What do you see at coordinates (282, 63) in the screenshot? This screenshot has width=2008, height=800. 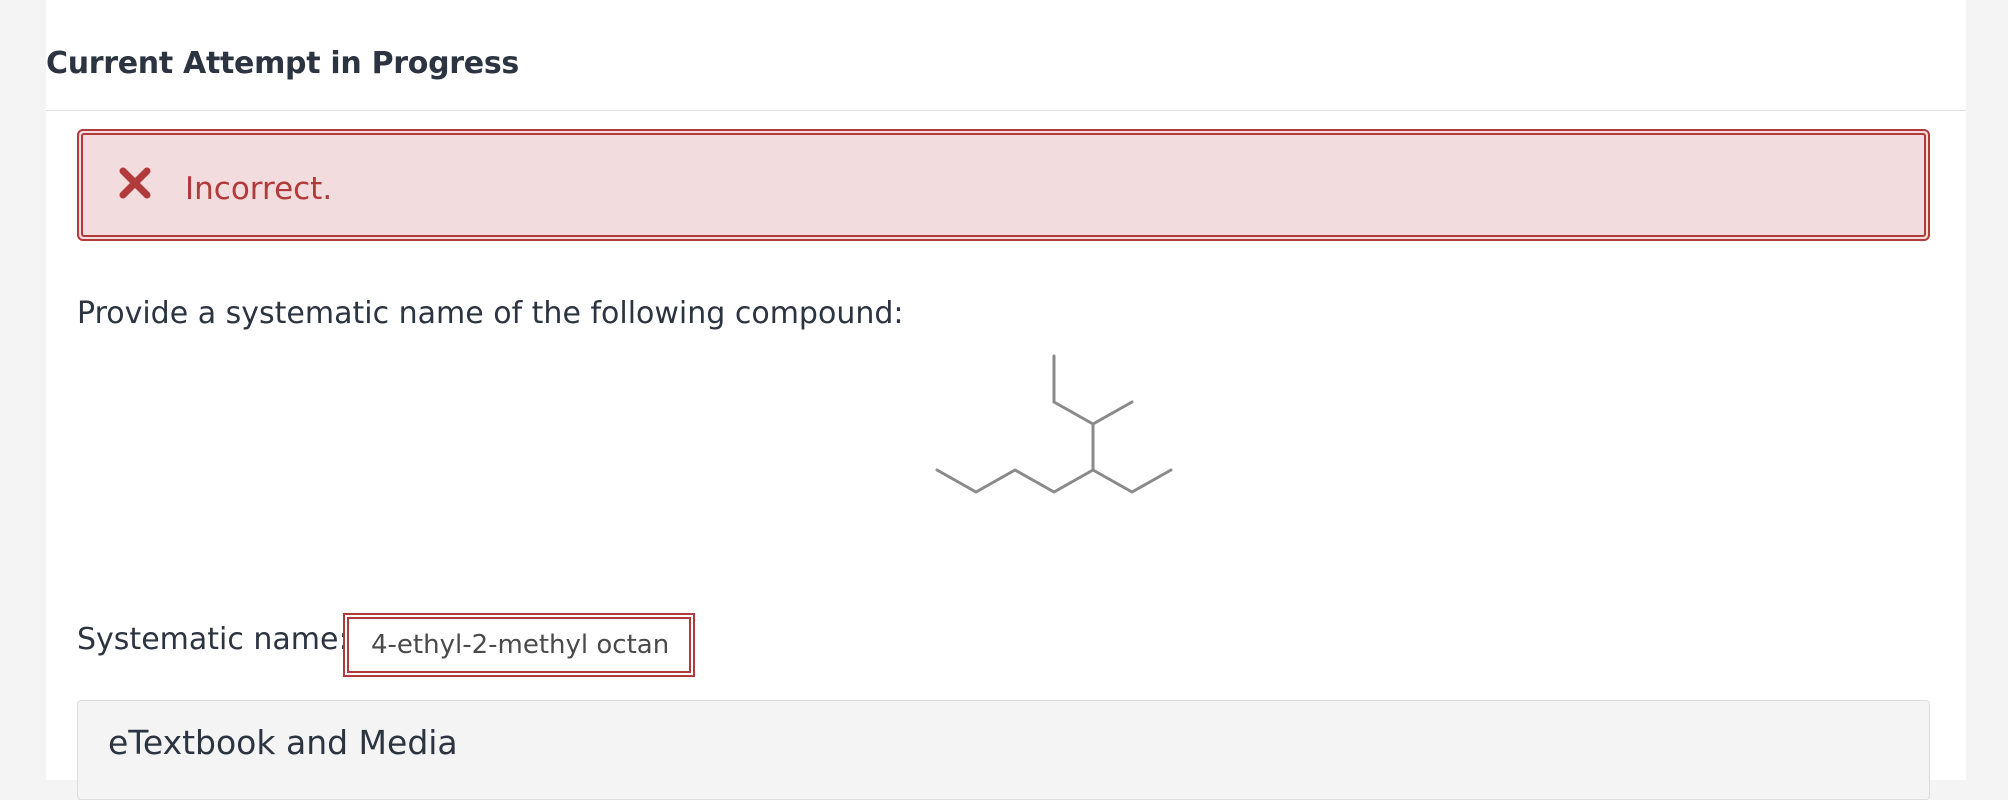 I see `attempt-title: Current Attempt in Progress` at bounding box center [282, 63].